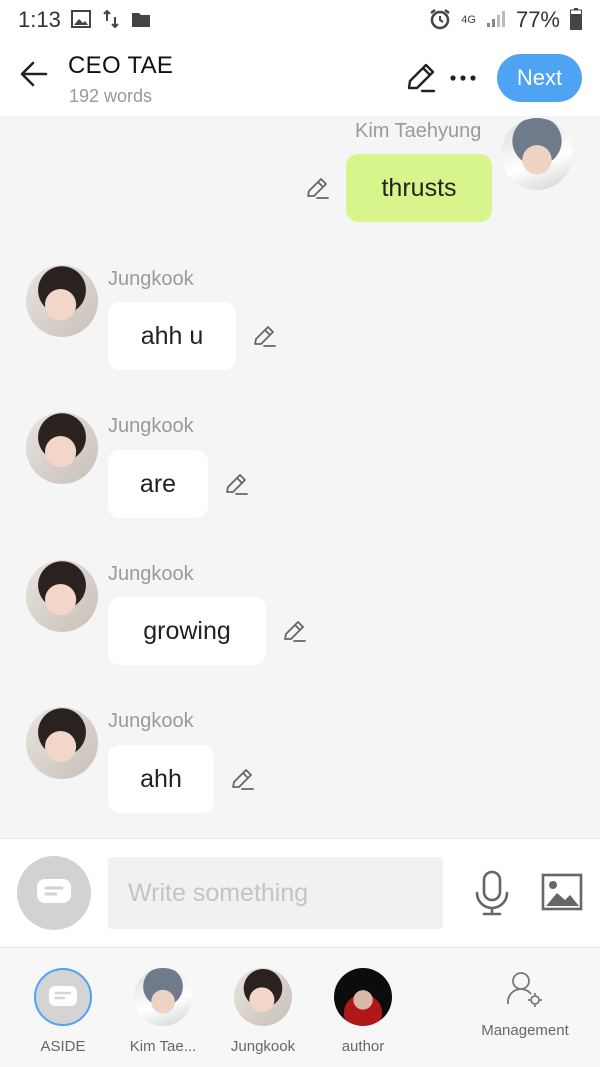  Describe the element at coordinates (363, 1046) in the screenshot. I see `character-label: author` at that location.